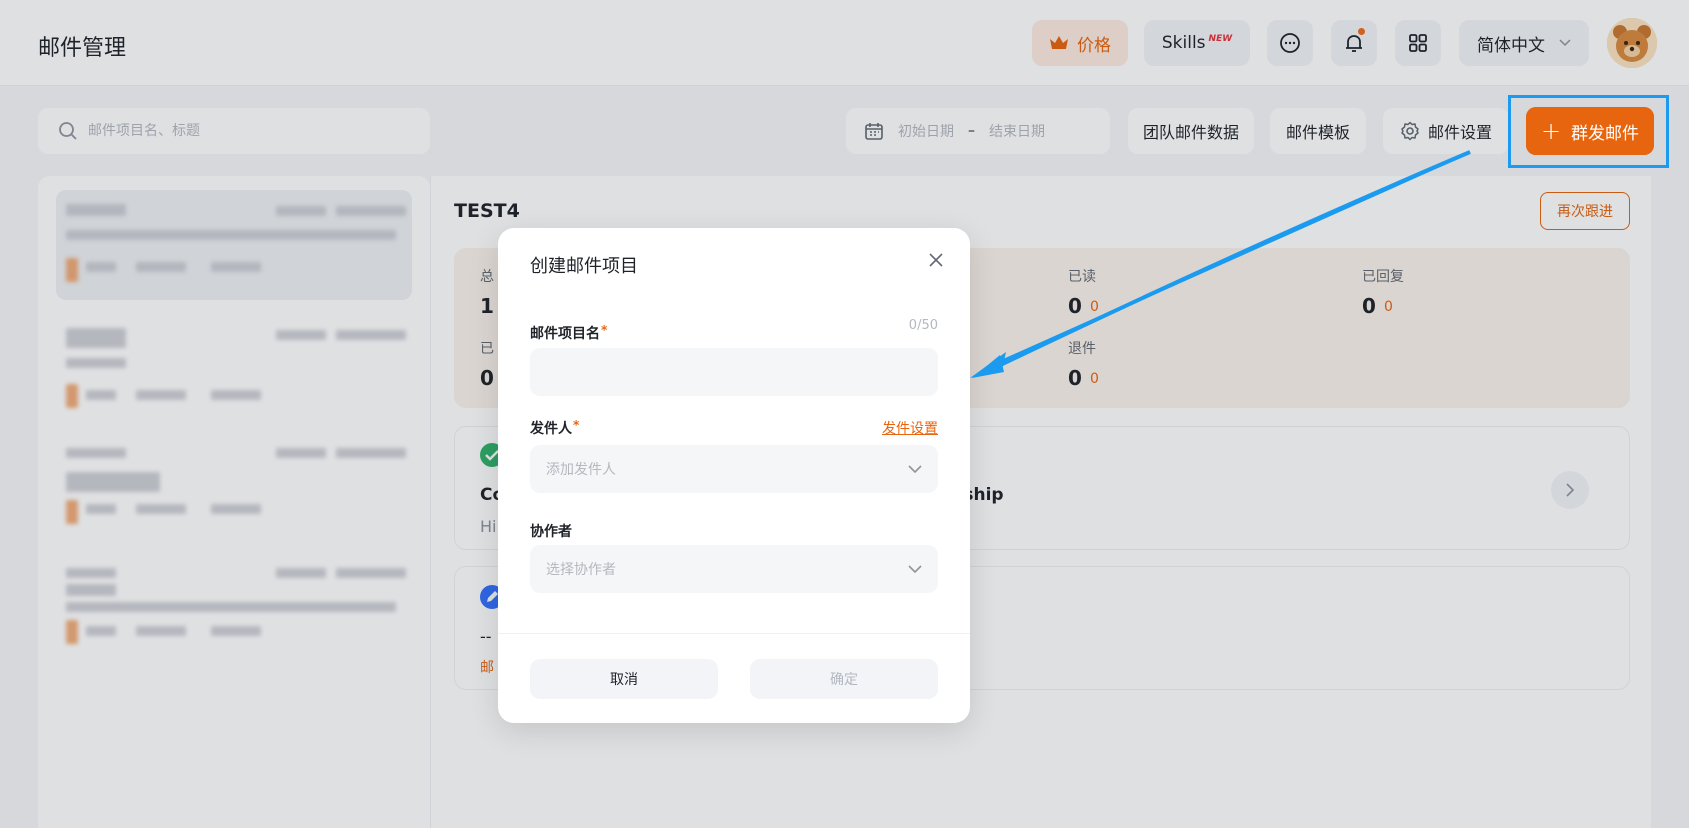 This screenshot has width=1689, height=828. Describe the element at coordinates (1588, 131) in the screenshot. I see `annotation-highlight-box` at that location.